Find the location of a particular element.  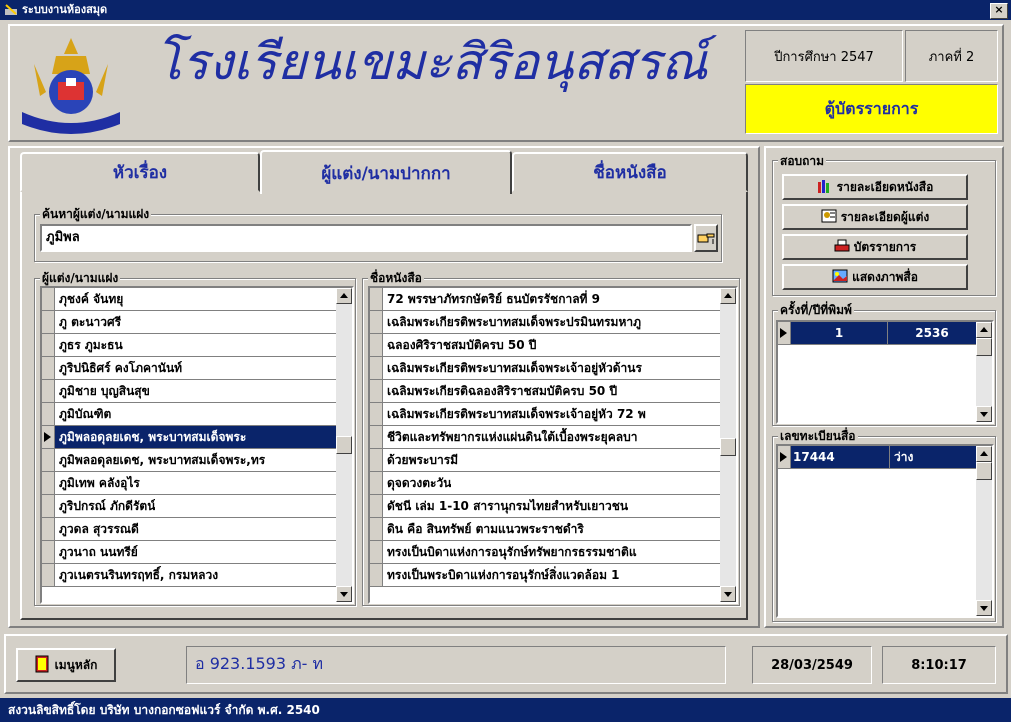

call-number: อ 923.1593 ภ- ท is located at coordinates (456, 665).